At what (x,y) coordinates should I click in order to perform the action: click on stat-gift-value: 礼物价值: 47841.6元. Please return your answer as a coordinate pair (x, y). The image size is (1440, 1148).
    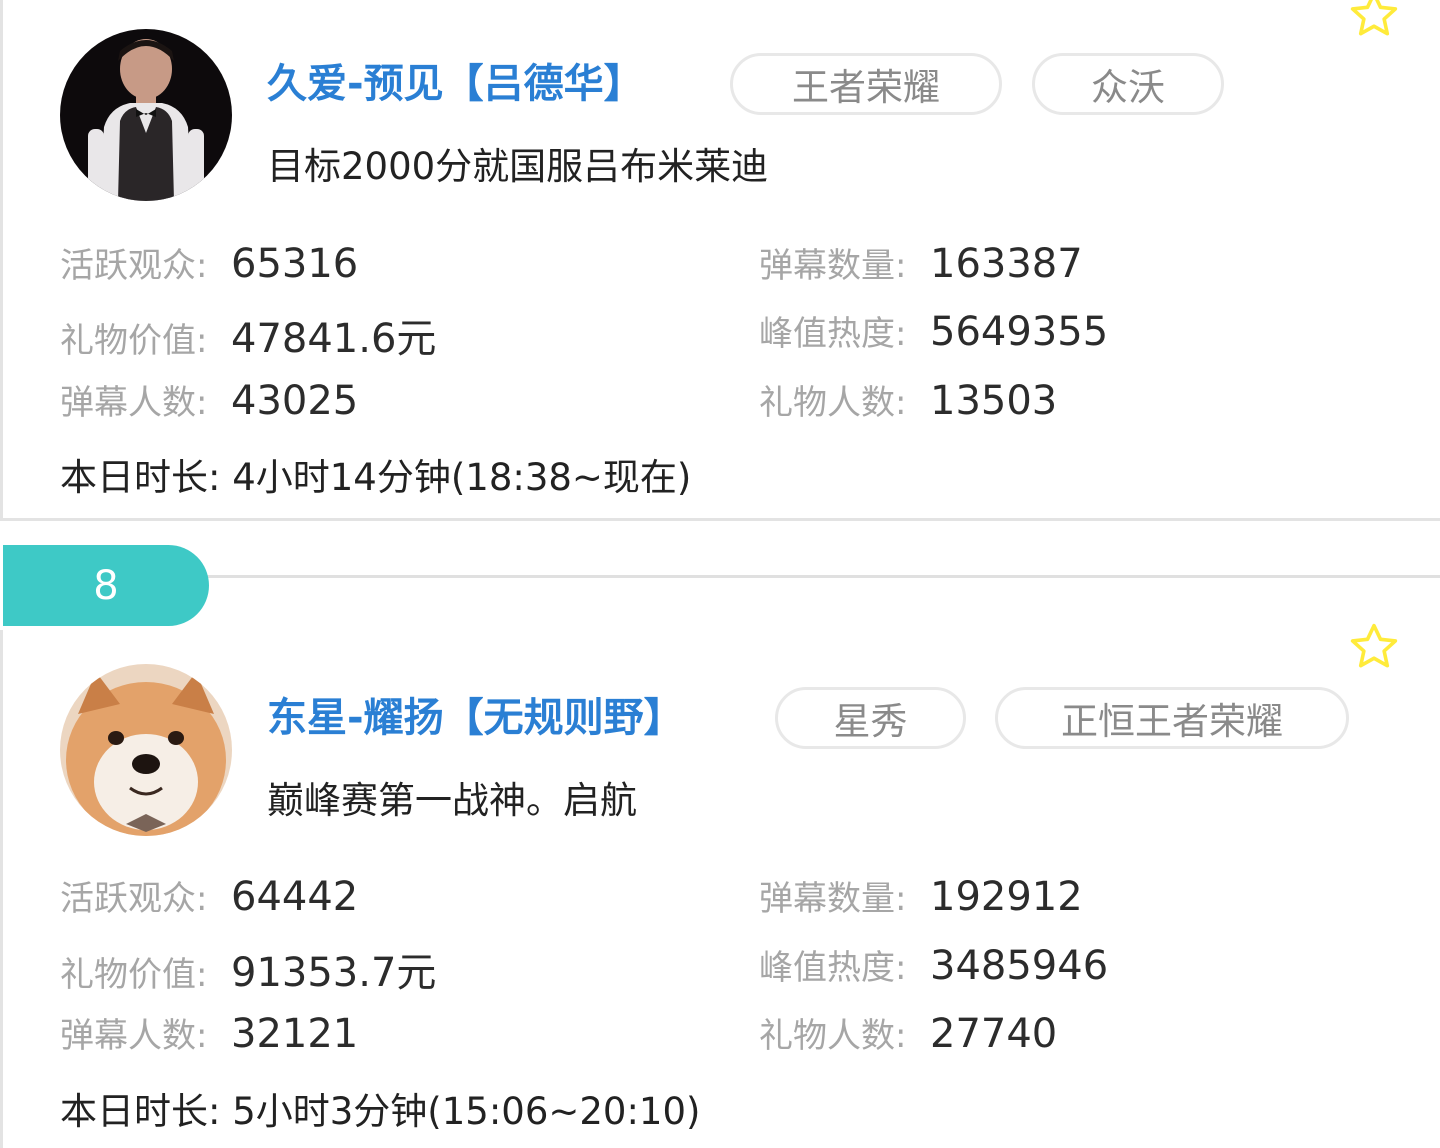
    Looking at the image, I should click on (248, 334).